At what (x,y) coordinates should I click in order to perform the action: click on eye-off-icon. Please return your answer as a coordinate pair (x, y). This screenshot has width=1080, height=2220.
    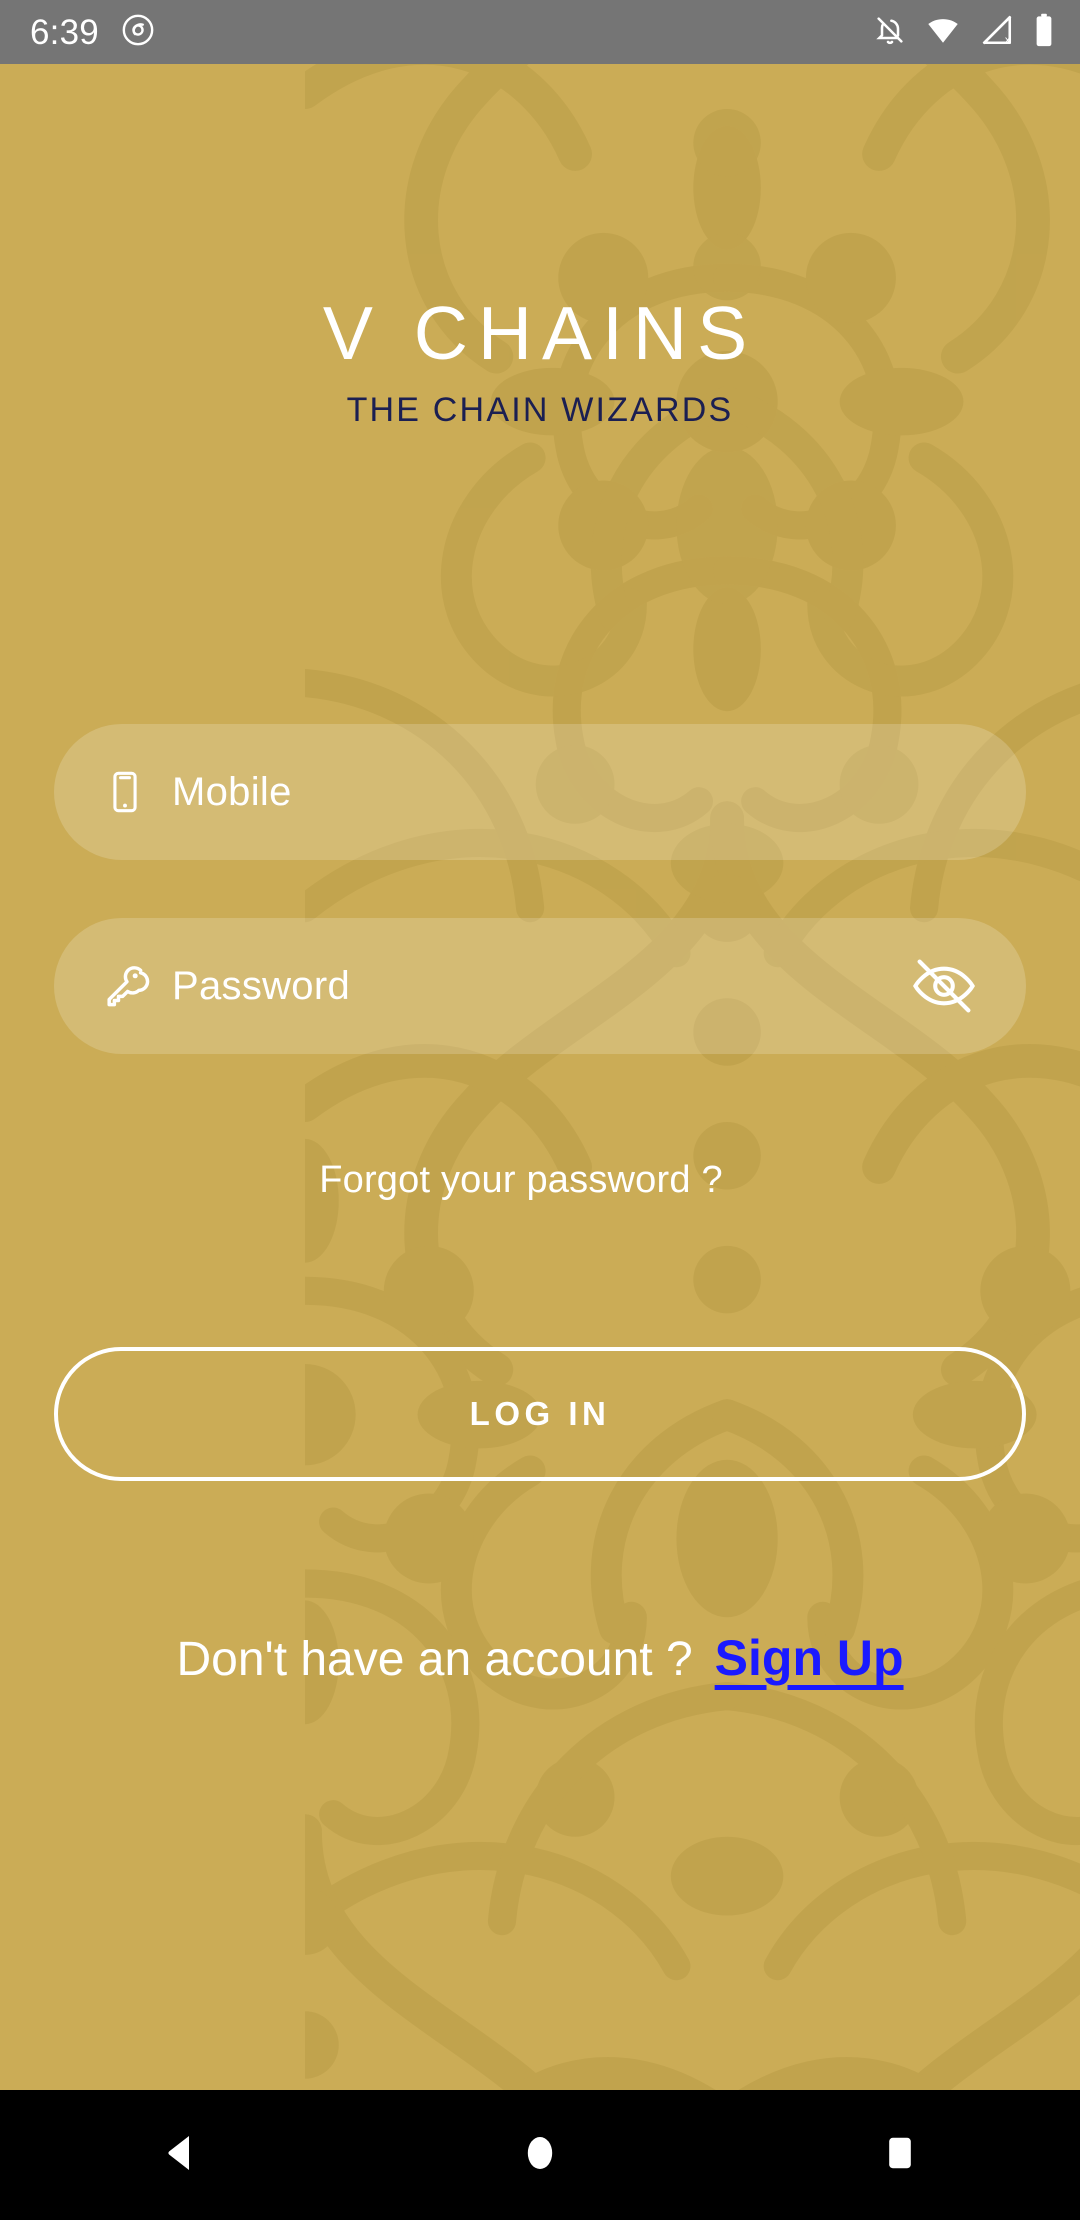
    Looking at the image, I should click on (944, 986).